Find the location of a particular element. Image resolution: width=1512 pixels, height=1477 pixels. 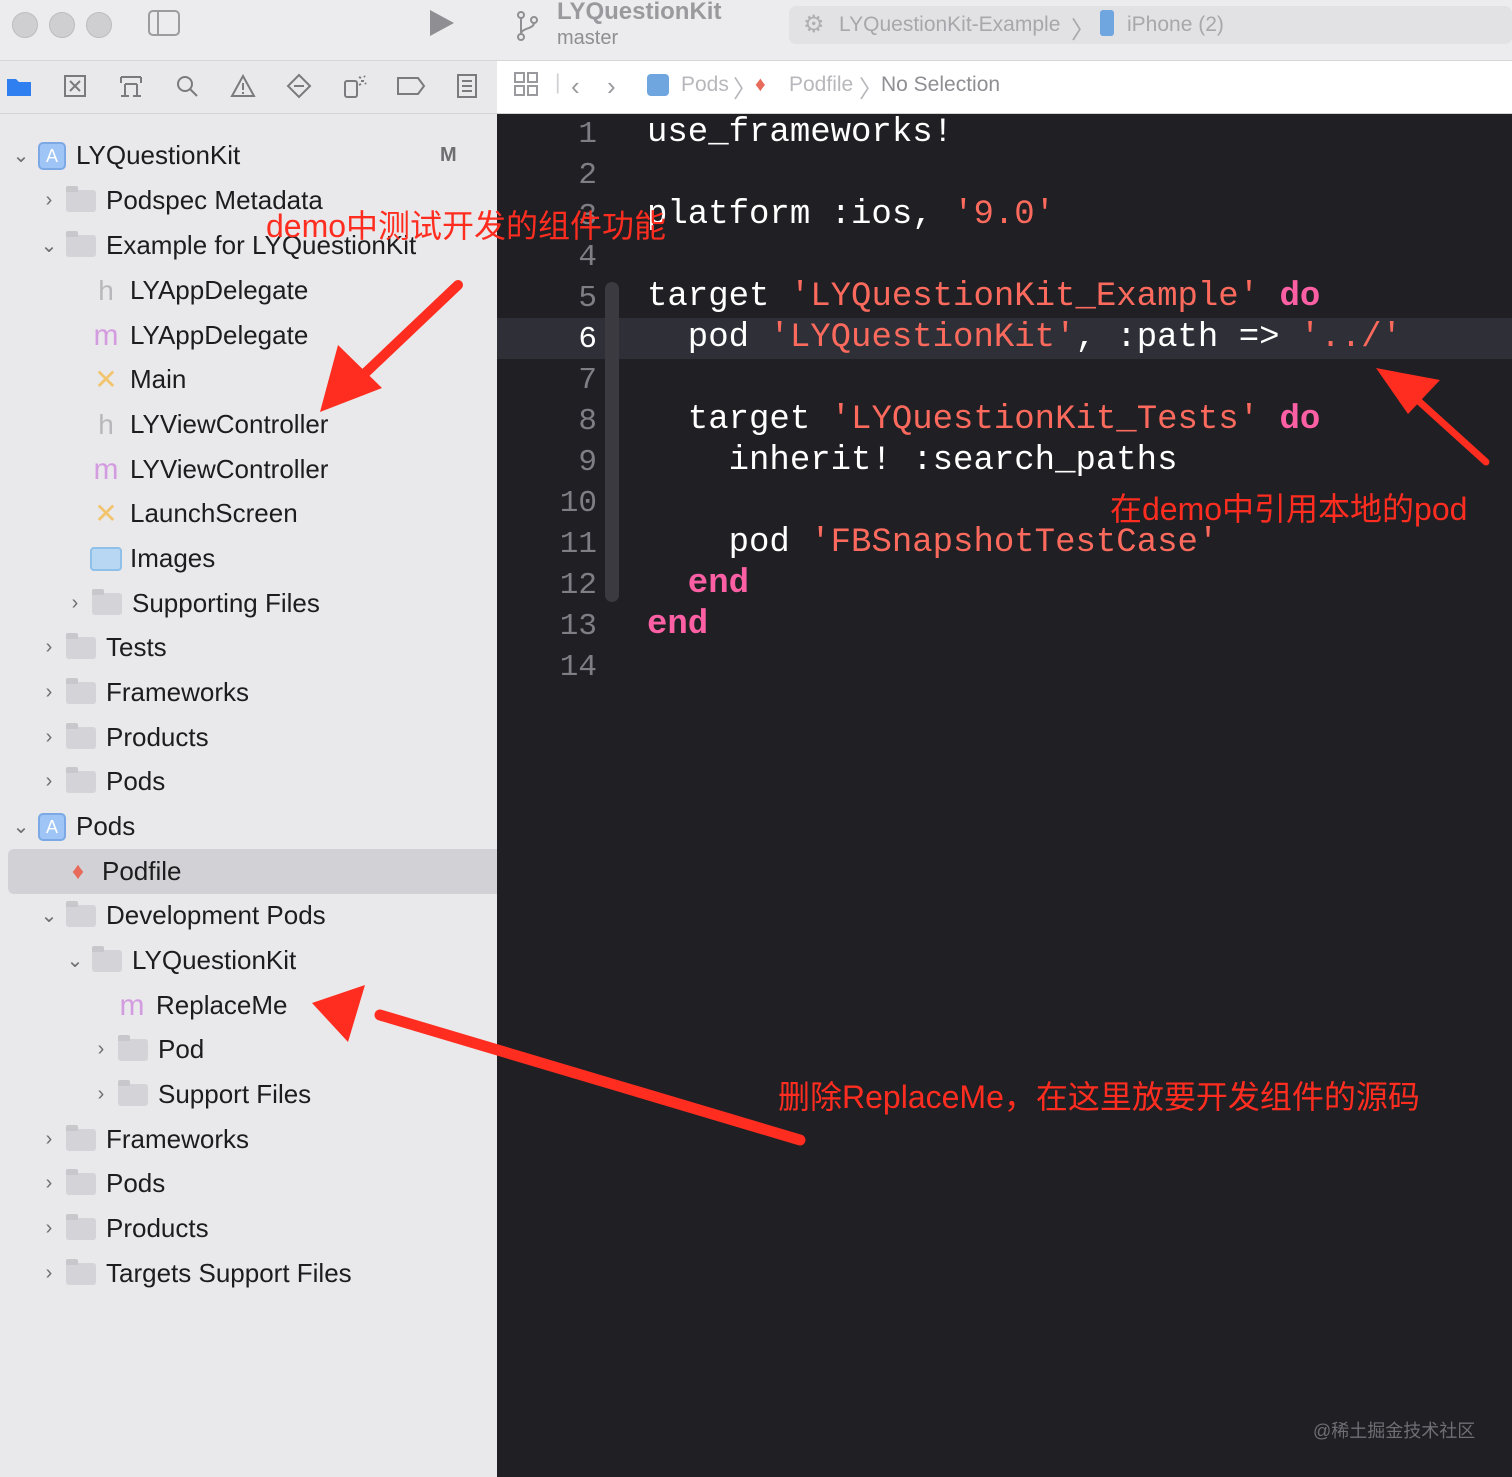

branch-icon is located at coordinates (527, 25).